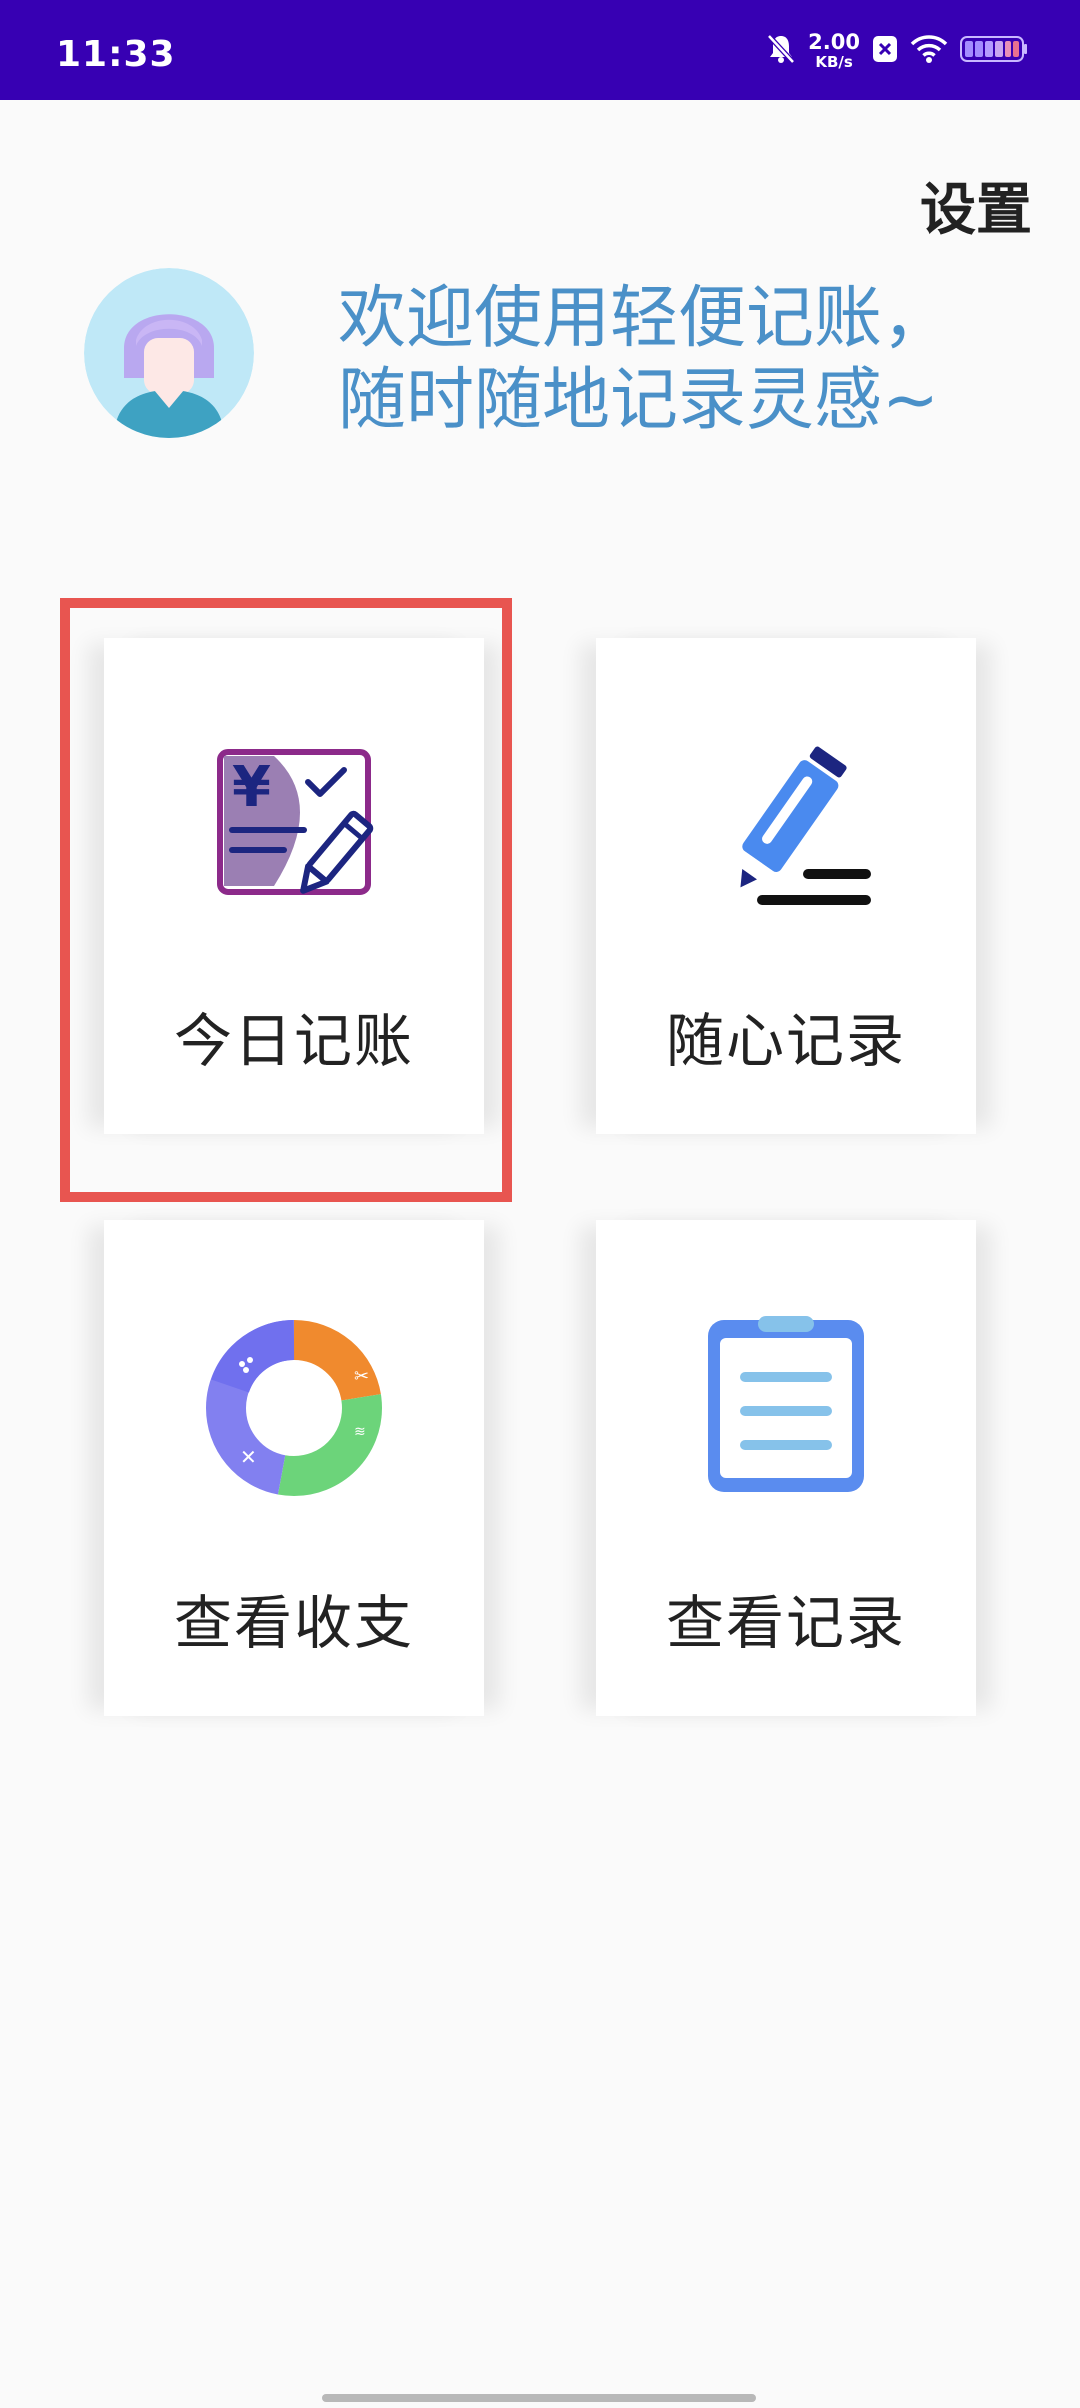  What do you see at coordinates (929, 51) in the screenshot?
I see `wifi-icon` at bounding box center [929, 51].